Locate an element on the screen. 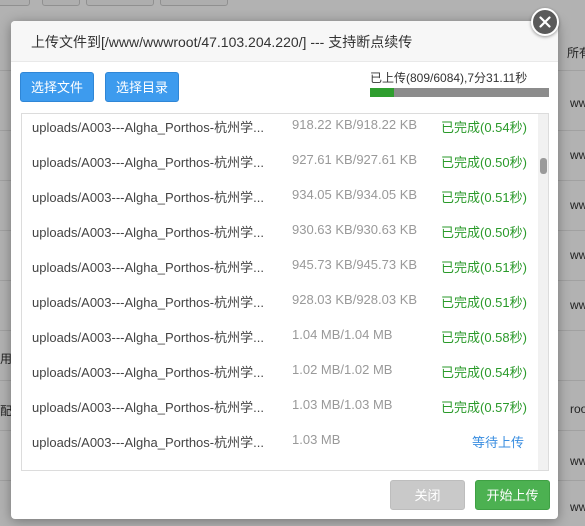  start-upload-button: 开始上传 is located at coordinates (512, 495).